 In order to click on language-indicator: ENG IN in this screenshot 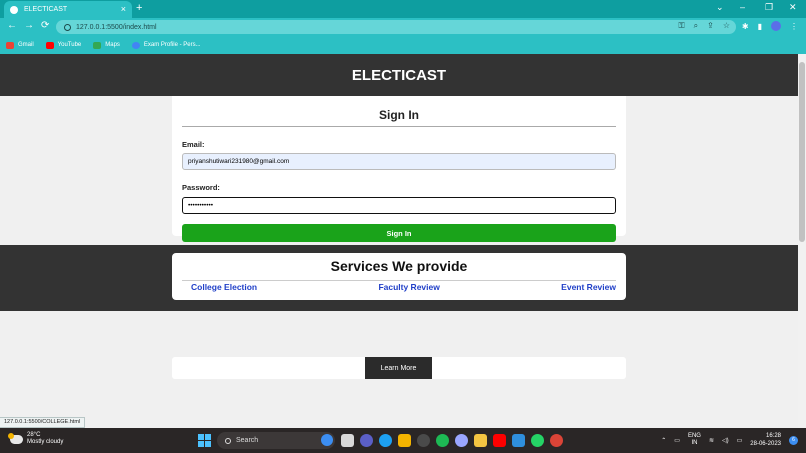, I will do `click(694, 440)`.